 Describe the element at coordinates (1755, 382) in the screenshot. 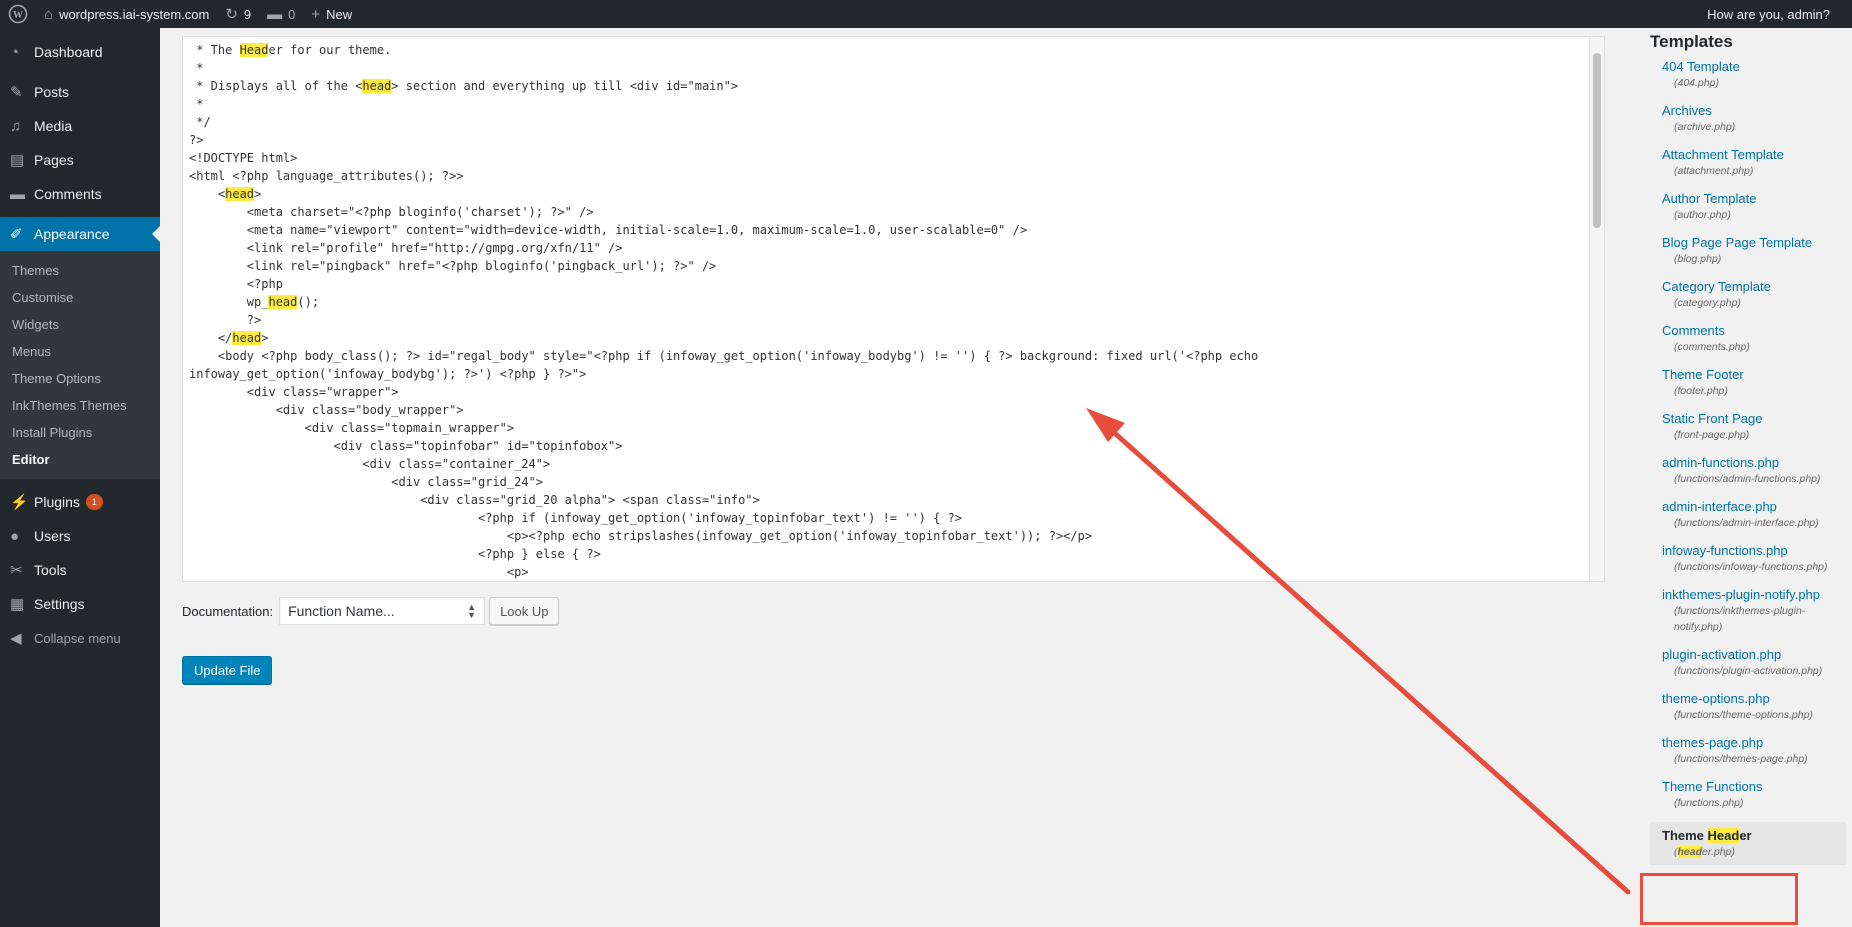

I see `template-item: Theme Footer (footer.php)` at that location.